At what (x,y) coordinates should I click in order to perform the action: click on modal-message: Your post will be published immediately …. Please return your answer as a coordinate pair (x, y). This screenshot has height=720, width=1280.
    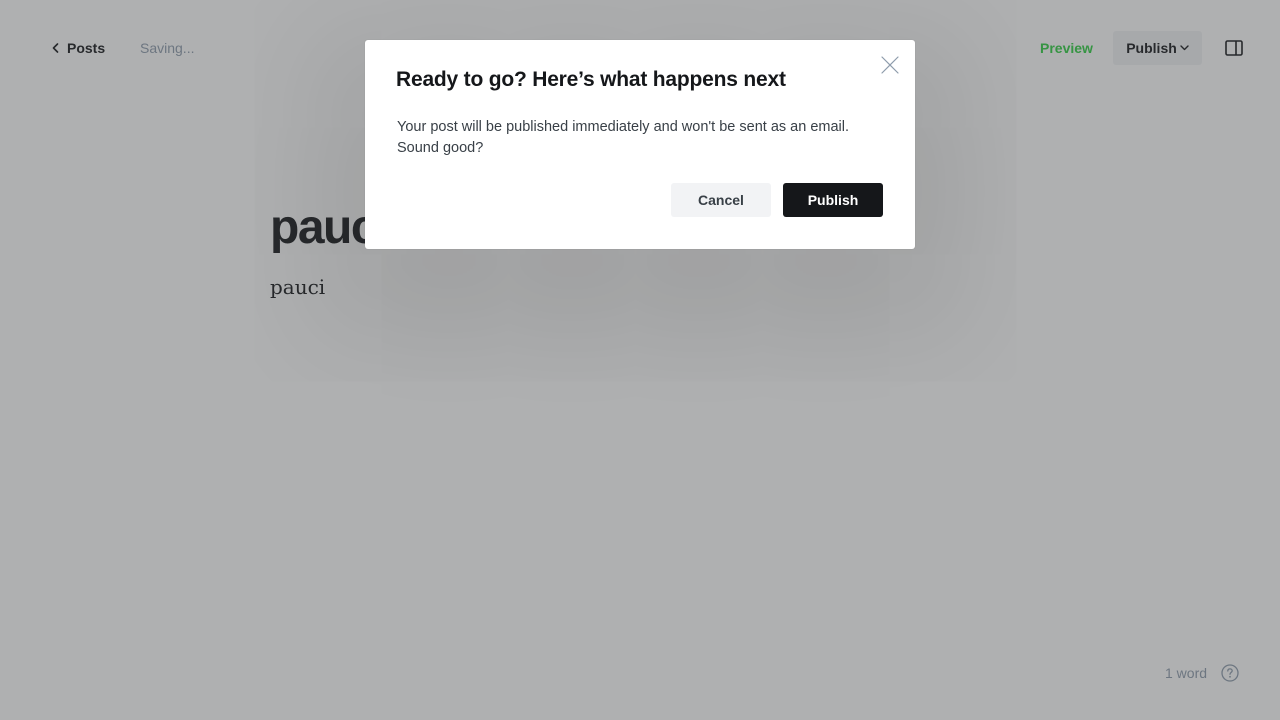
    Looking at the image, I should click on (623, 137).